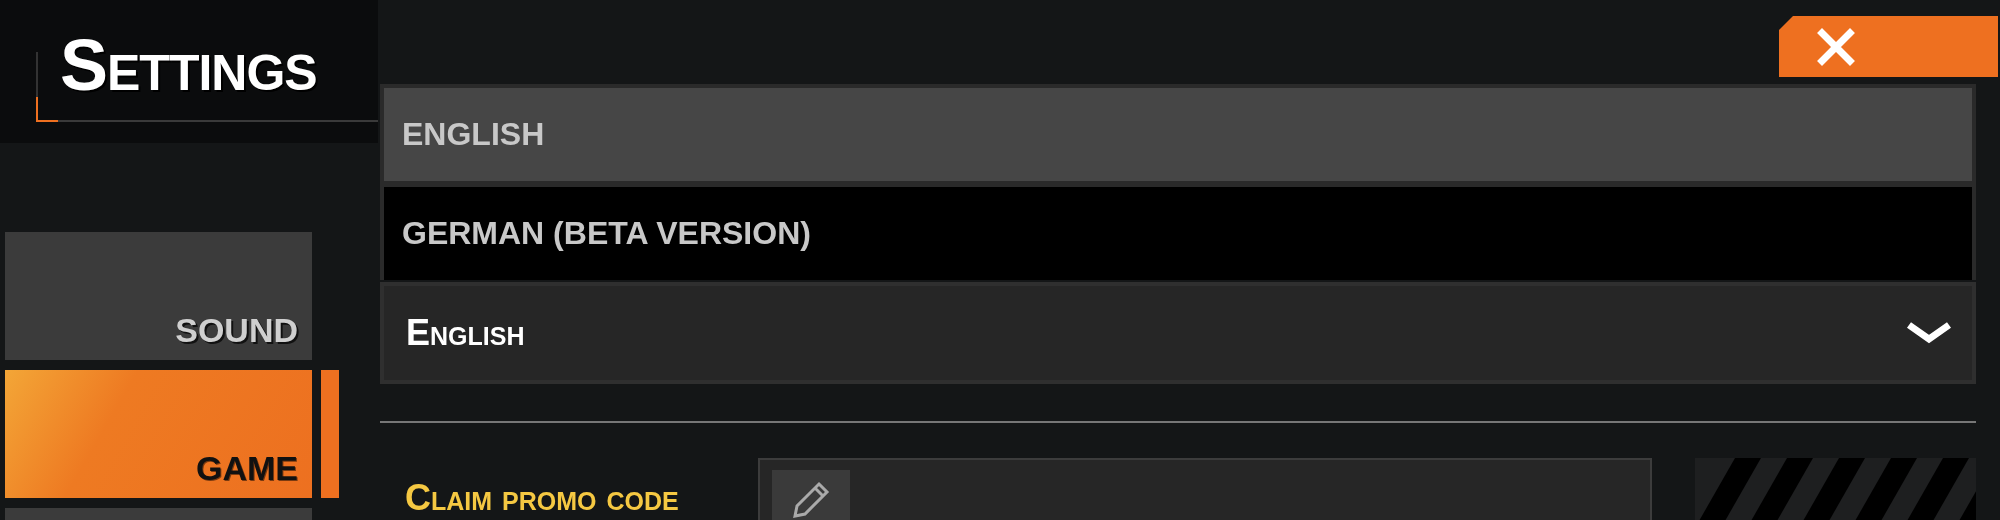  Describe the element at coordinates (1888, 46) in the screenshot. I see `close-button` at that location.